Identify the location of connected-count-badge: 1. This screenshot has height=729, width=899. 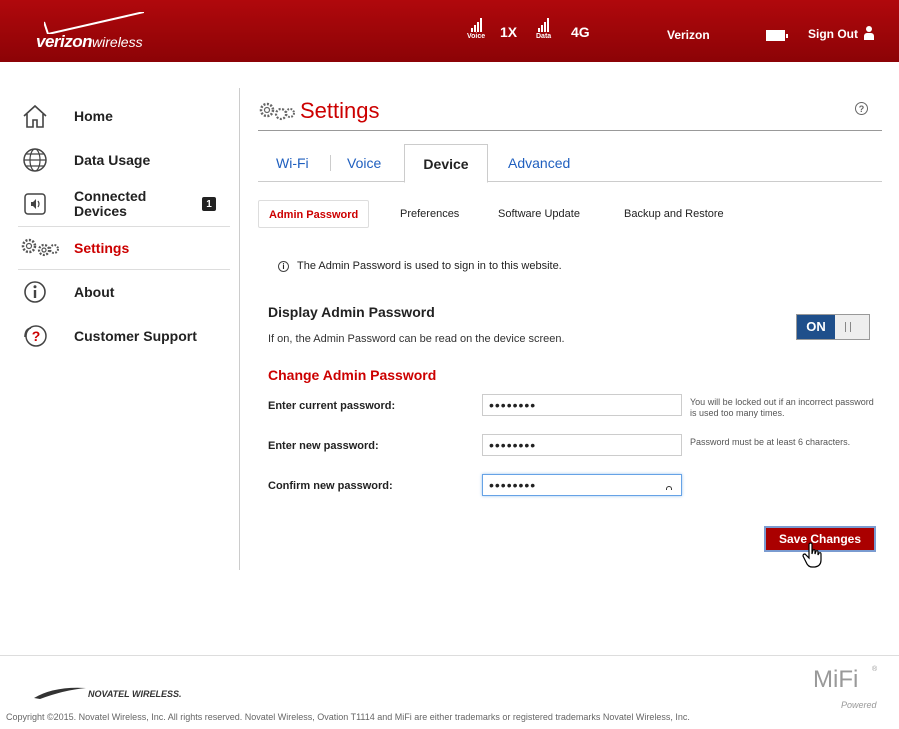
(209, 204).